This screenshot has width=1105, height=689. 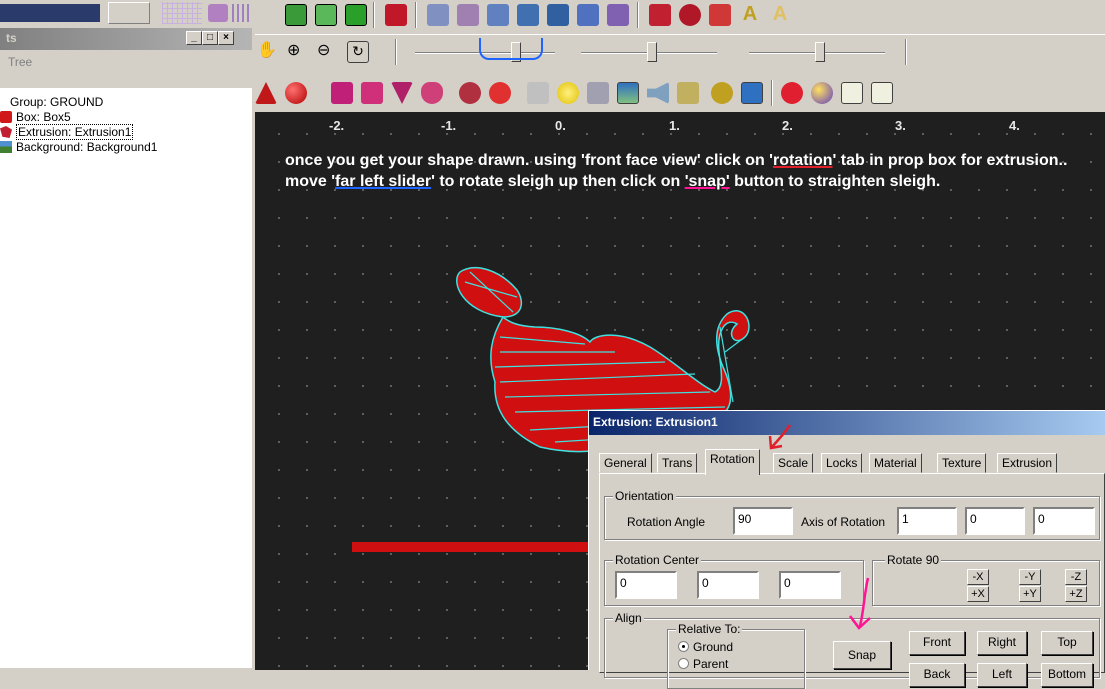 I want to click on cube-icon, so click(x=882, y=93).